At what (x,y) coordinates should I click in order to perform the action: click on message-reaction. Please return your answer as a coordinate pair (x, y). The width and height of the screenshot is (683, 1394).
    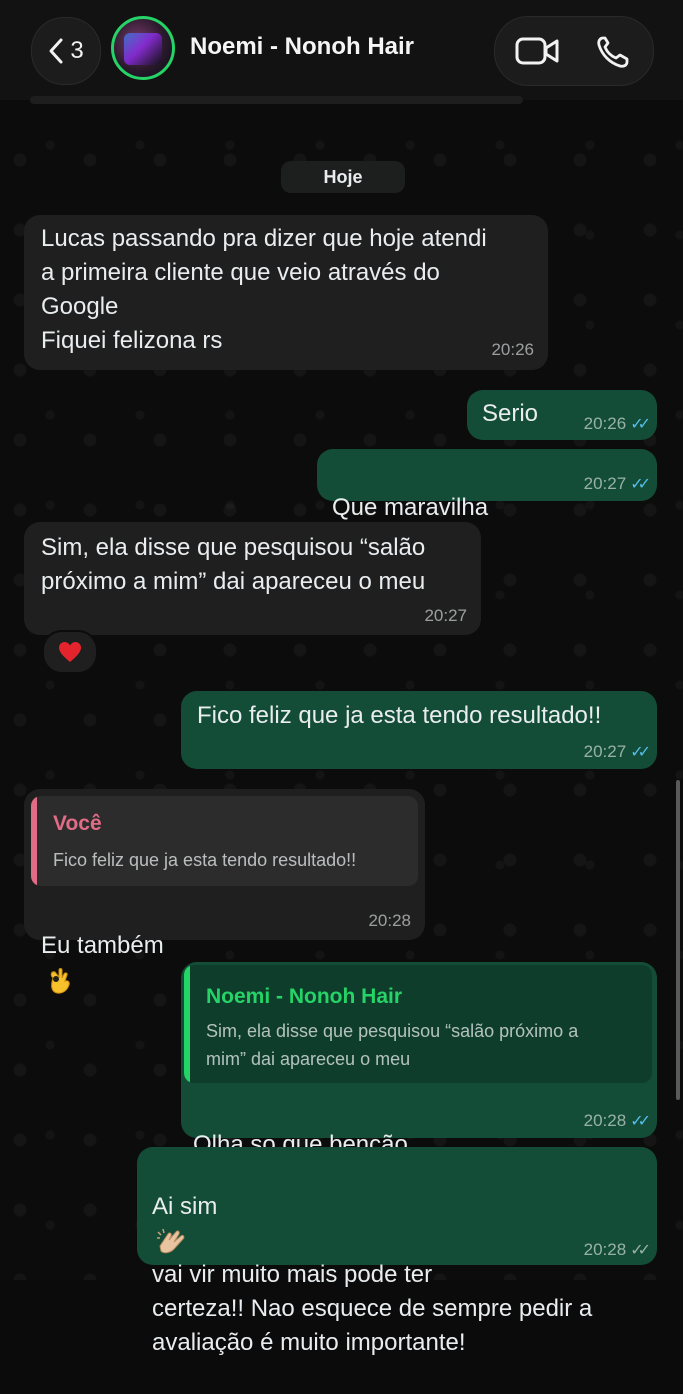
    Looking at the image, I should click on (70, 652).